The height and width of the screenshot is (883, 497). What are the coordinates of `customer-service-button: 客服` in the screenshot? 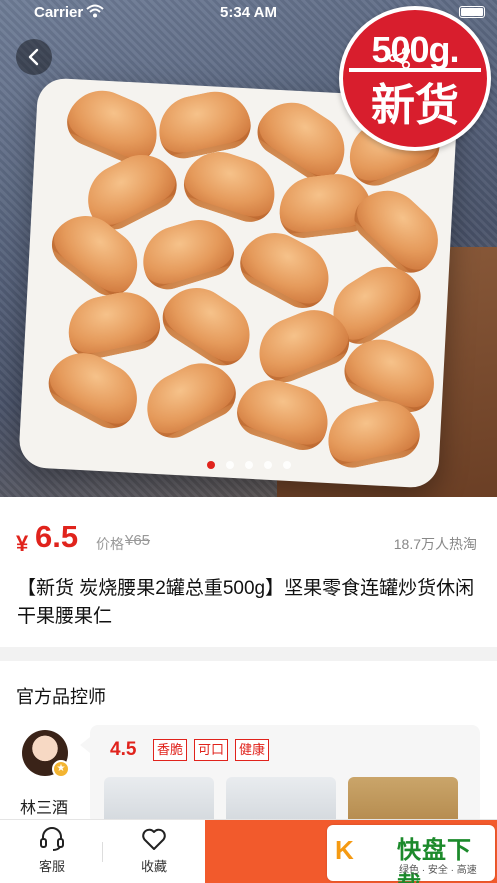 It's located at (52, 850).